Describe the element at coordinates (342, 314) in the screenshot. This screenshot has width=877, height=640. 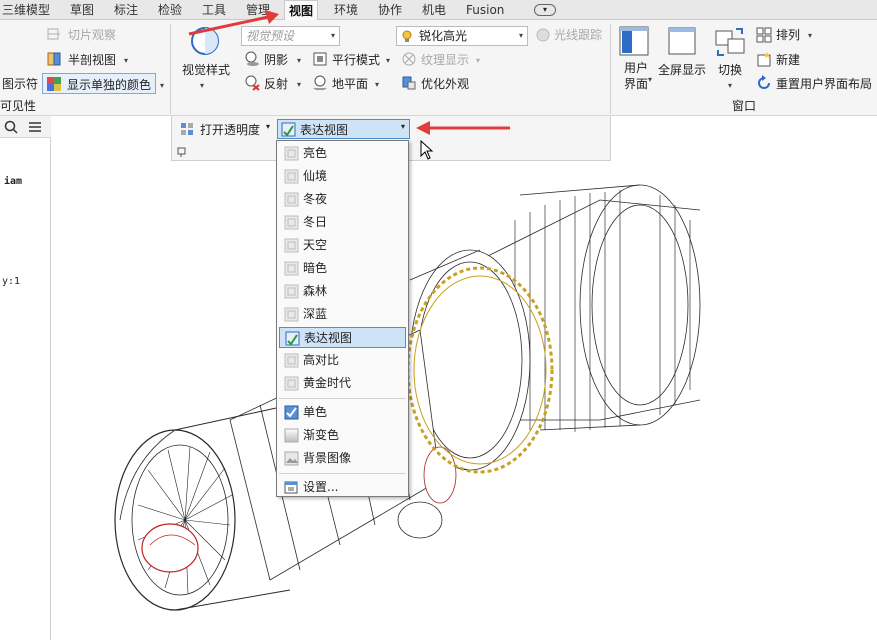
I see `lighting-style-option: 深蓝` at that location.